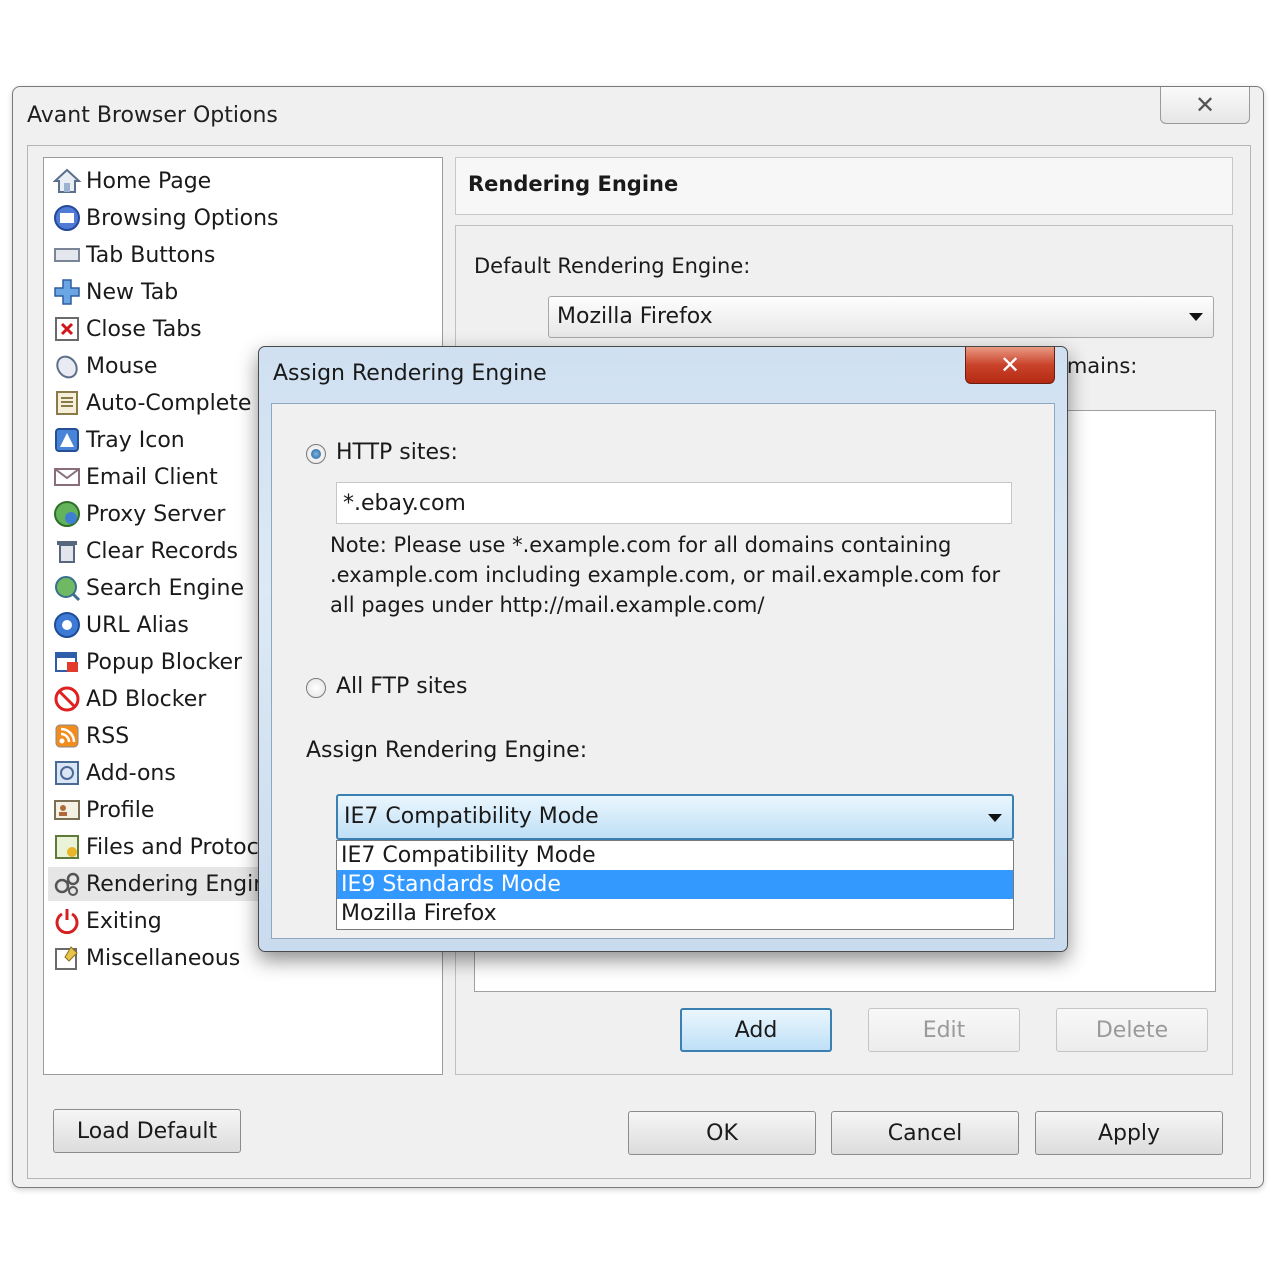 This screenshot has width=1280, height=1280. Describe the element at coordinates (316, 454) in the screenshot. I see `http-sites-radio` at that location.